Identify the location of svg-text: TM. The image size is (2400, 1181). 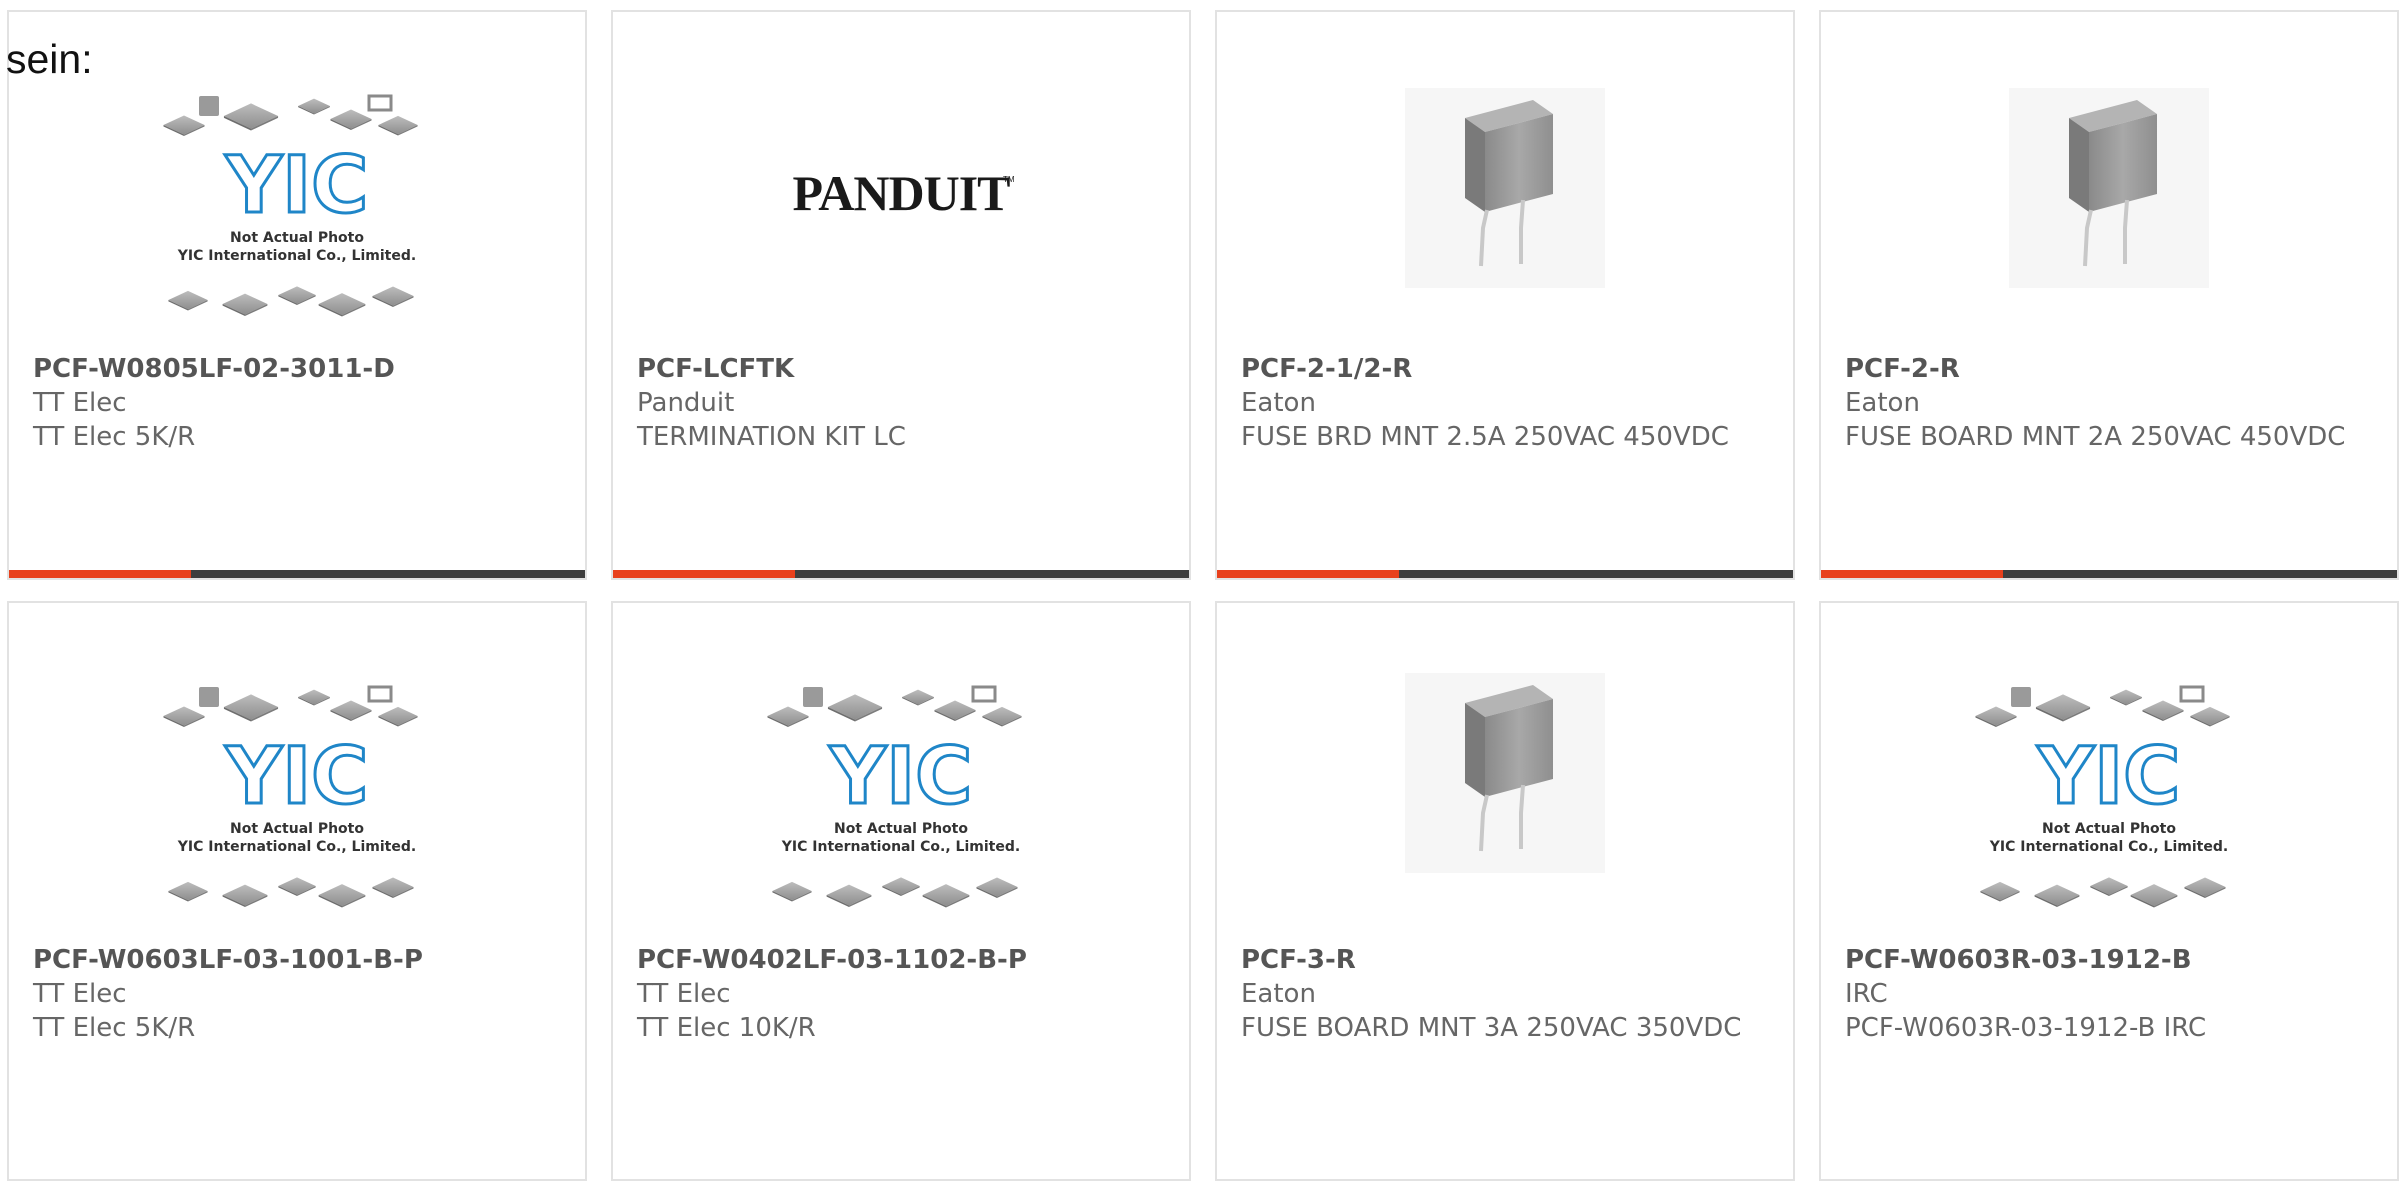
(1009, 179).